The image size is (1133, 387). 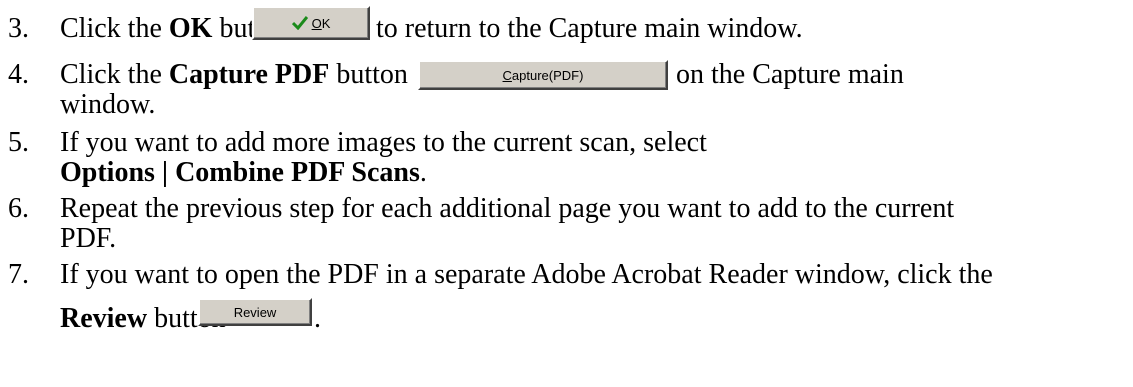 I want to click on bold-term: OK, so click(x=190, y=28).